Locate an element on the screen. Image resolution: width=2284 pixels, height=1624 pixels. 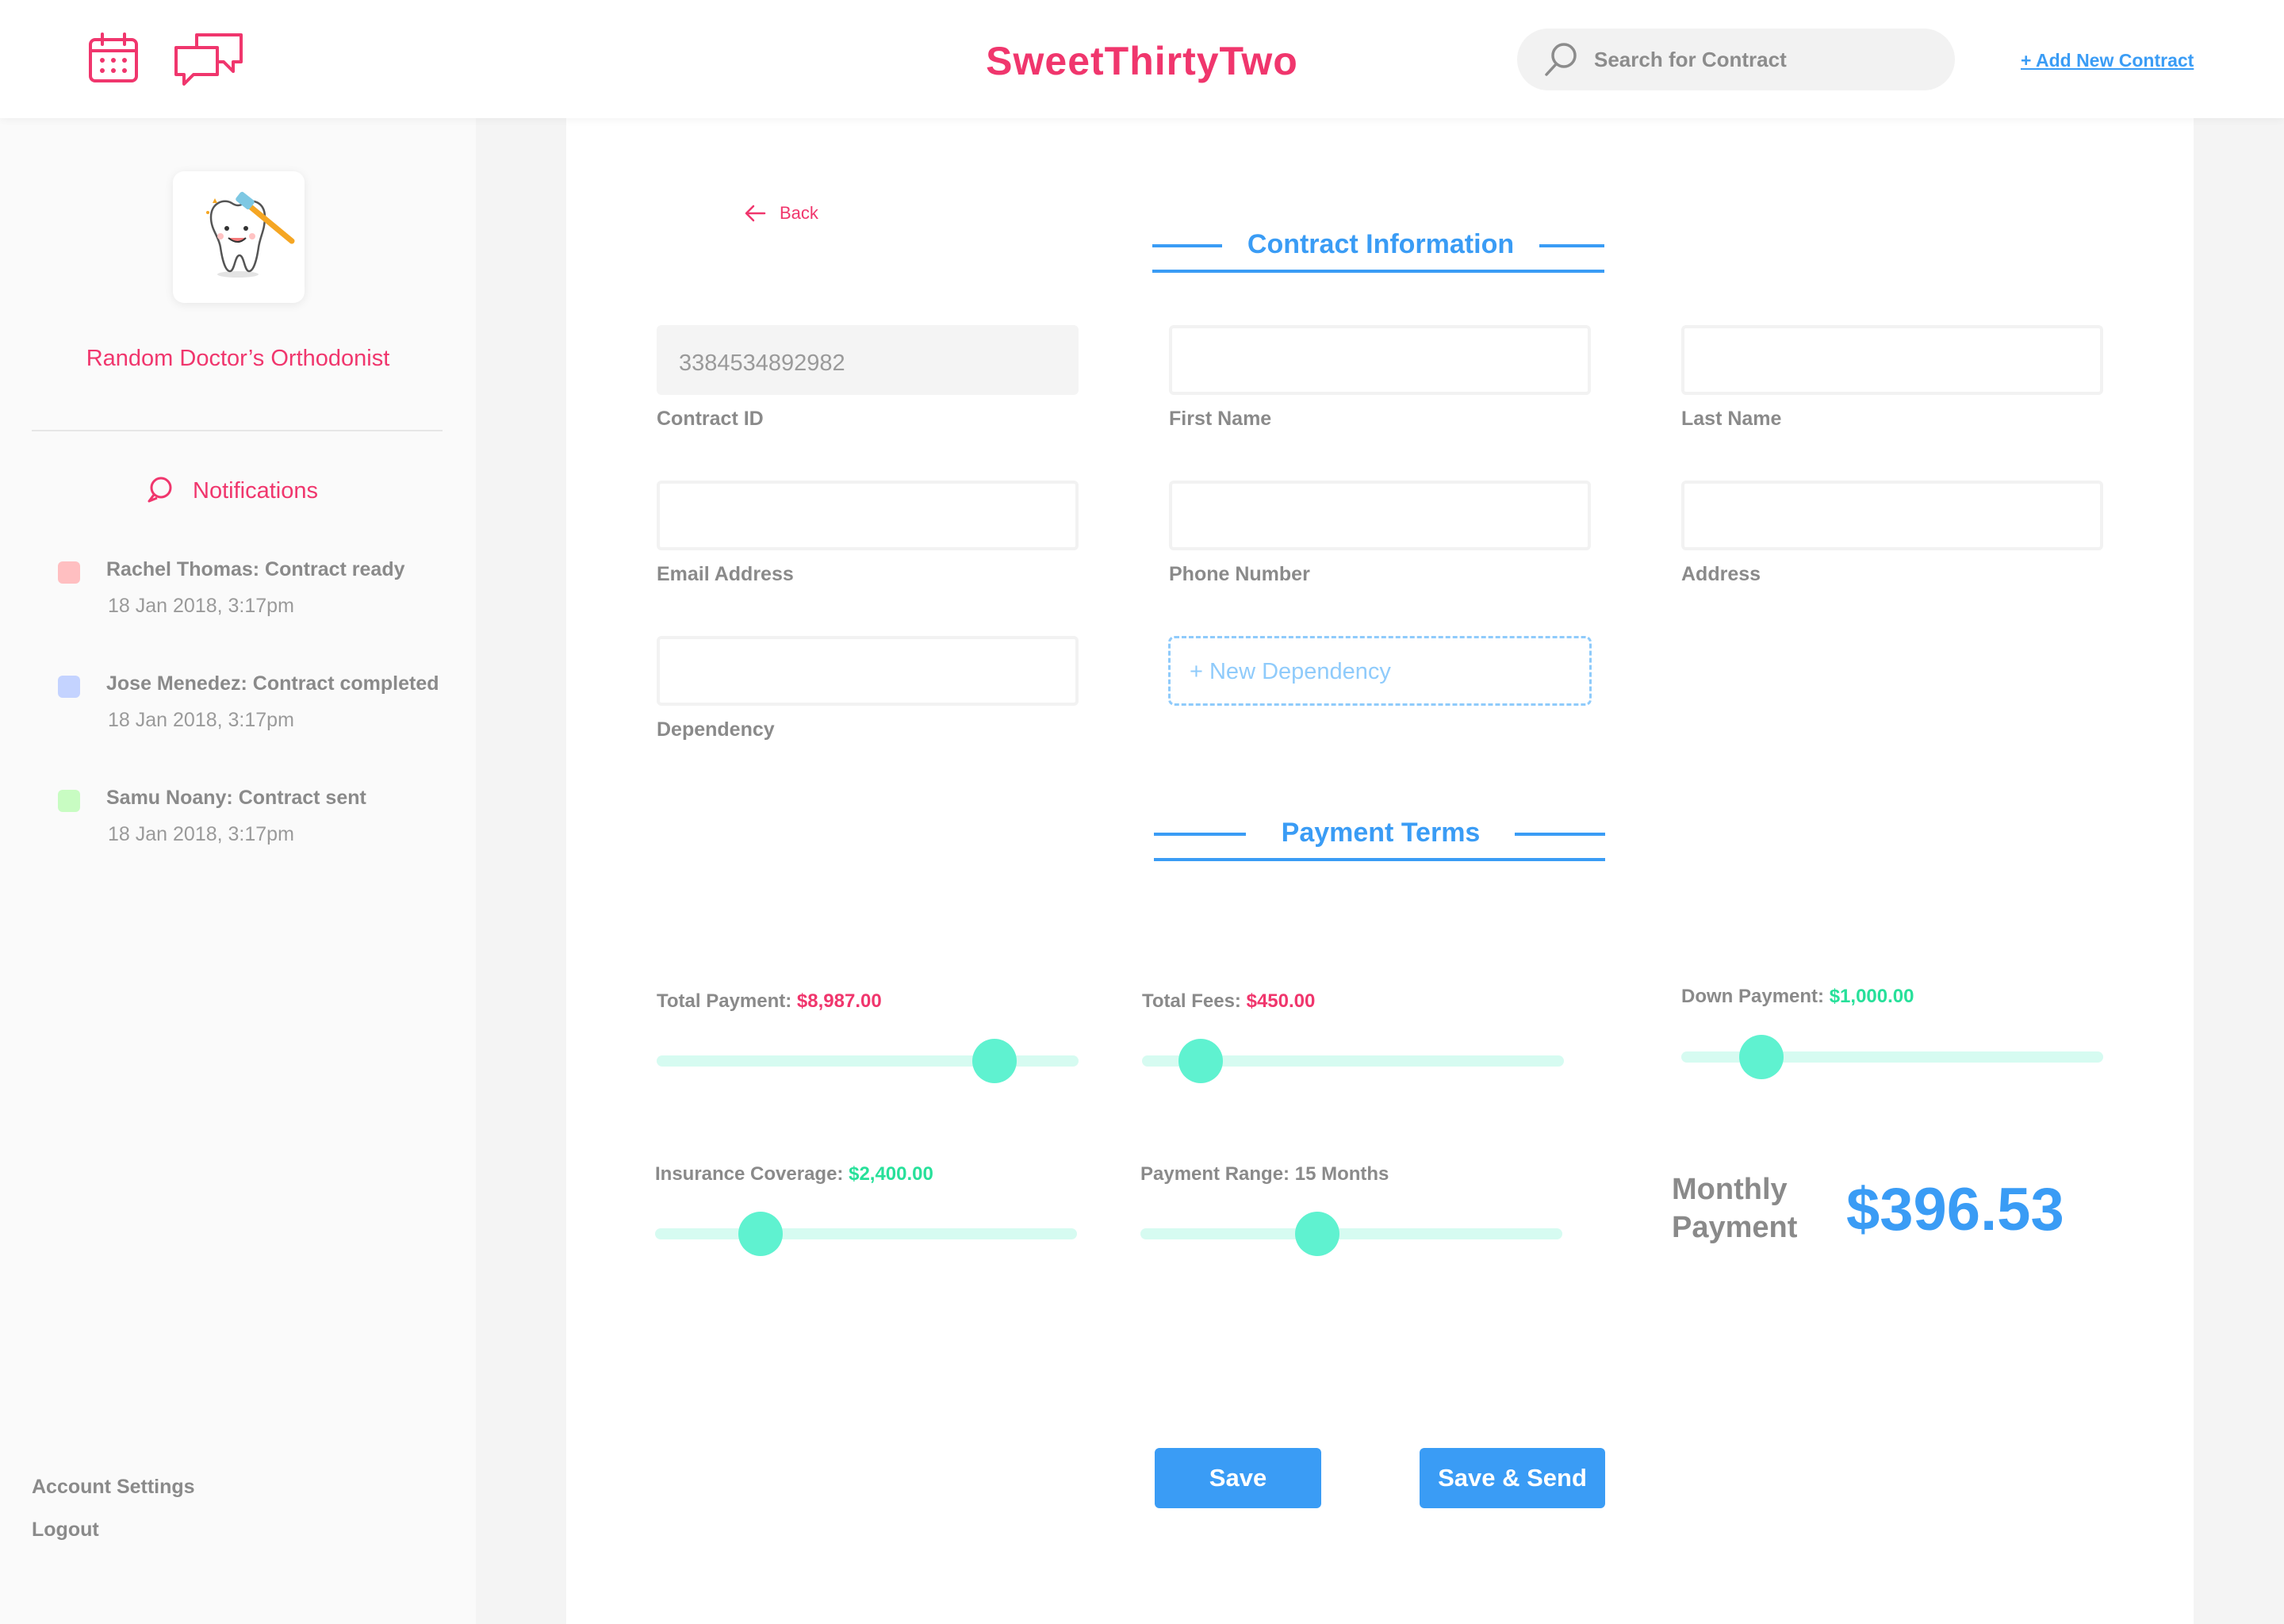
sidebar-divider is located at coordinates (237, 430).